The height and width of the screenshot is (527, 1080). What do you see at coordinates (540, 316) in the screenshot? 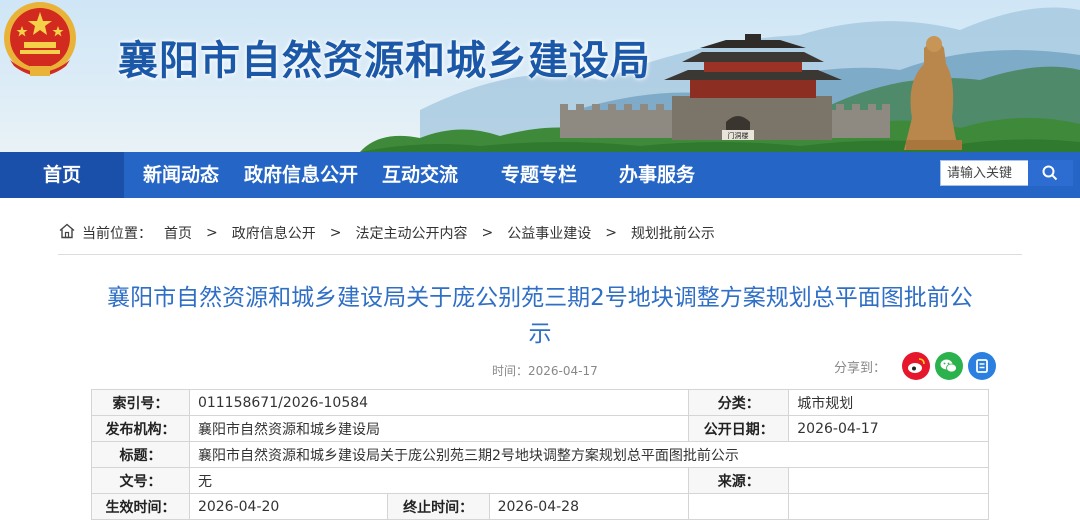
I see `article-title: 襄阳市自然资源和城乡建设局关于庞公别苑三期2号地块调整方案规划总平面图批前公 示` at bounding box center [540, 316].